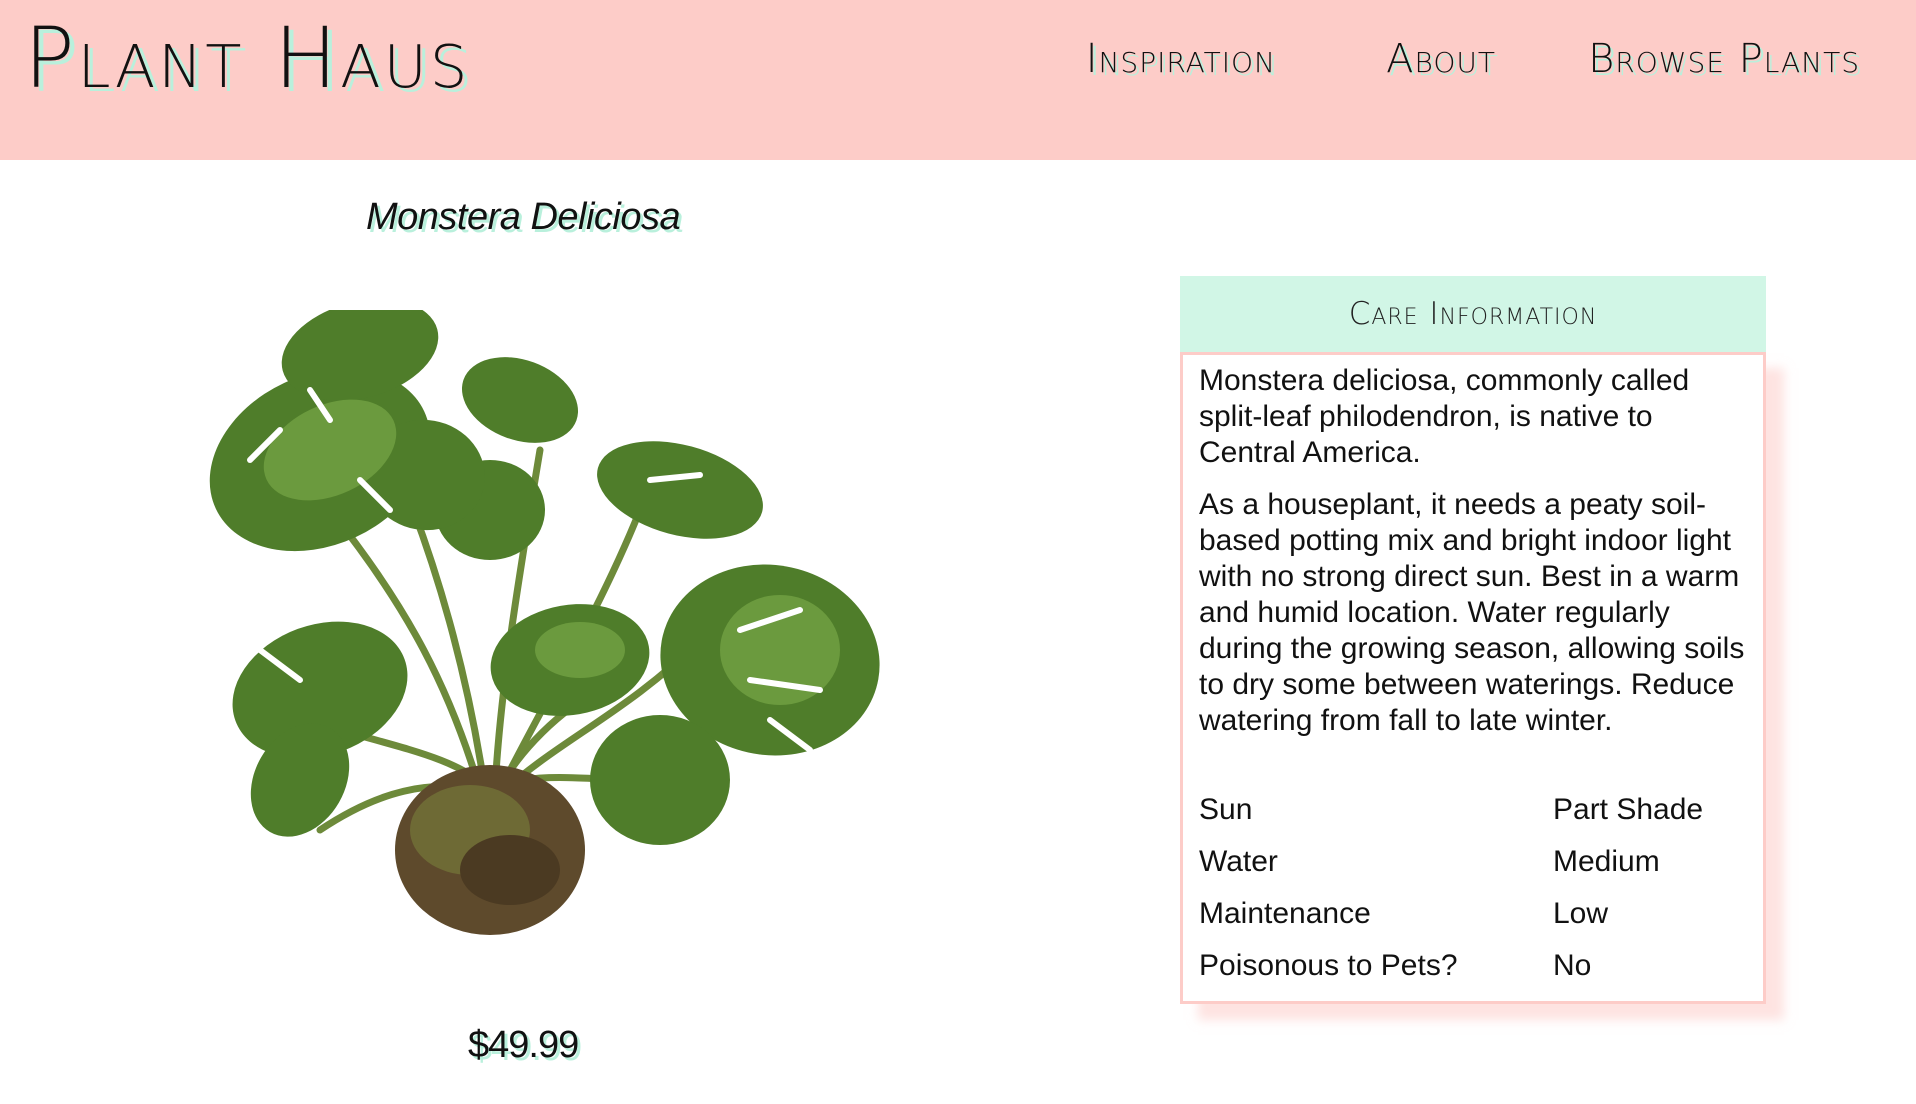 The width and height of the screenshot is (1916, 1104). What do you see at coordinates (1328, 965) in the screenshot?
I see `fact-label: Poisonous to Pets?` at bounding box center [1328, 965].